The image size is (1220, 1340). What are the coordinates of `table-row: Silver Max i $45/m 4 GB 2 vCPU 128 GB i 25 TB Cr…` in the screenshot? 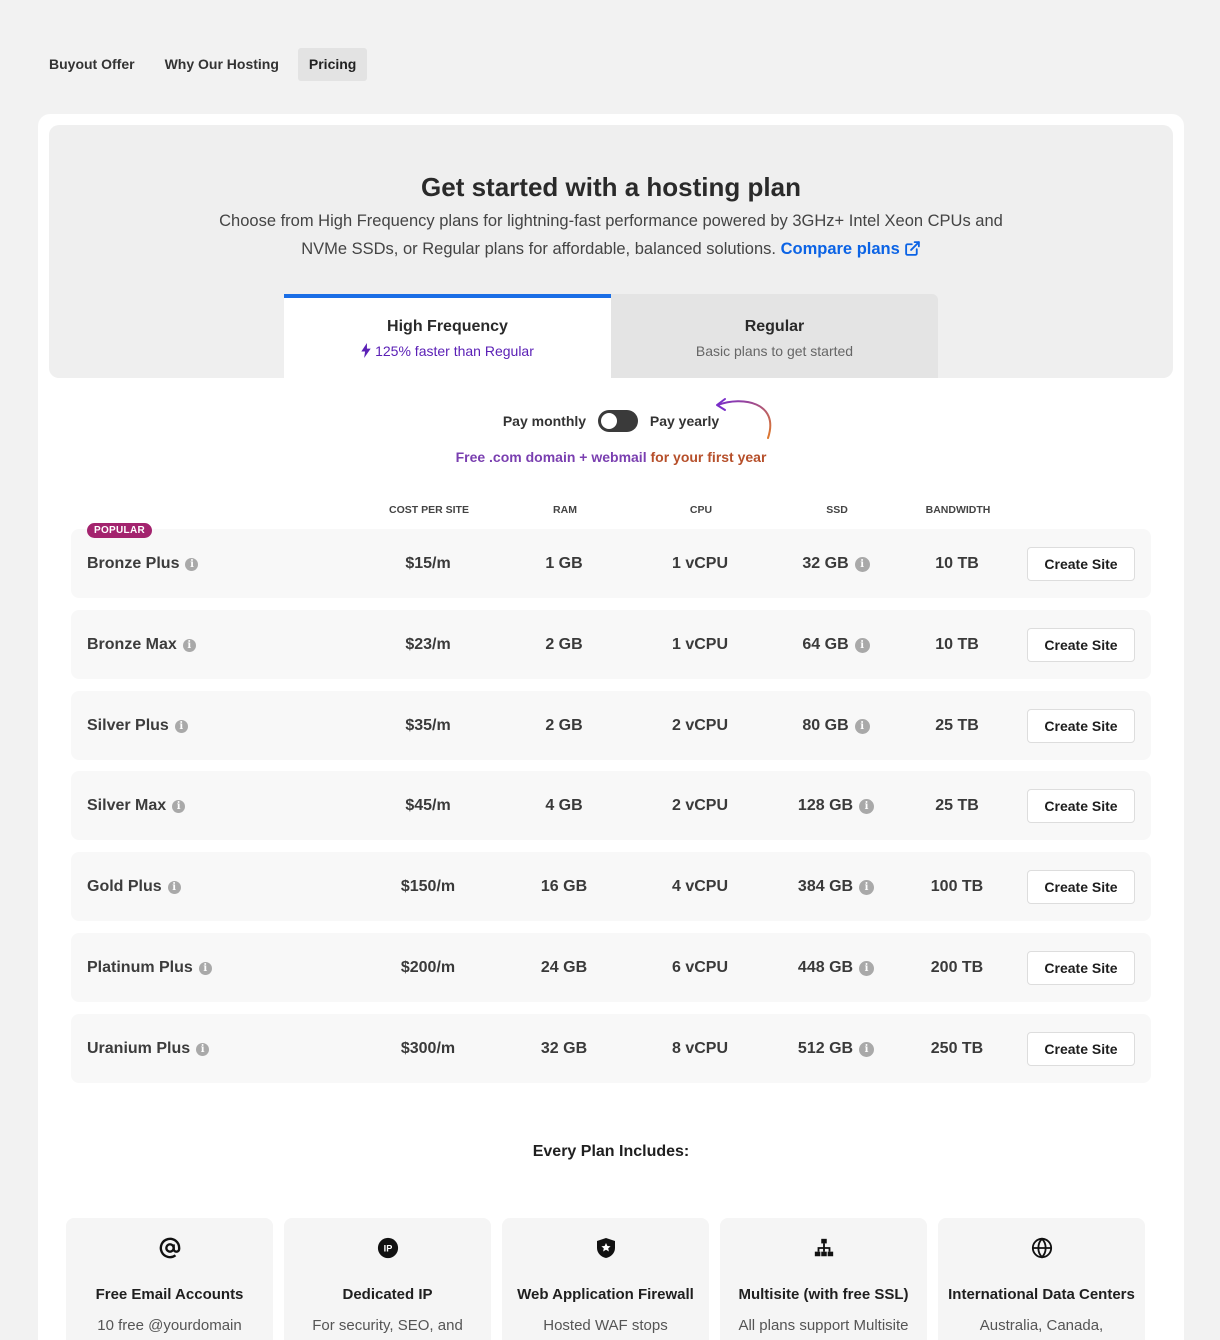 It's located at (611, 805).